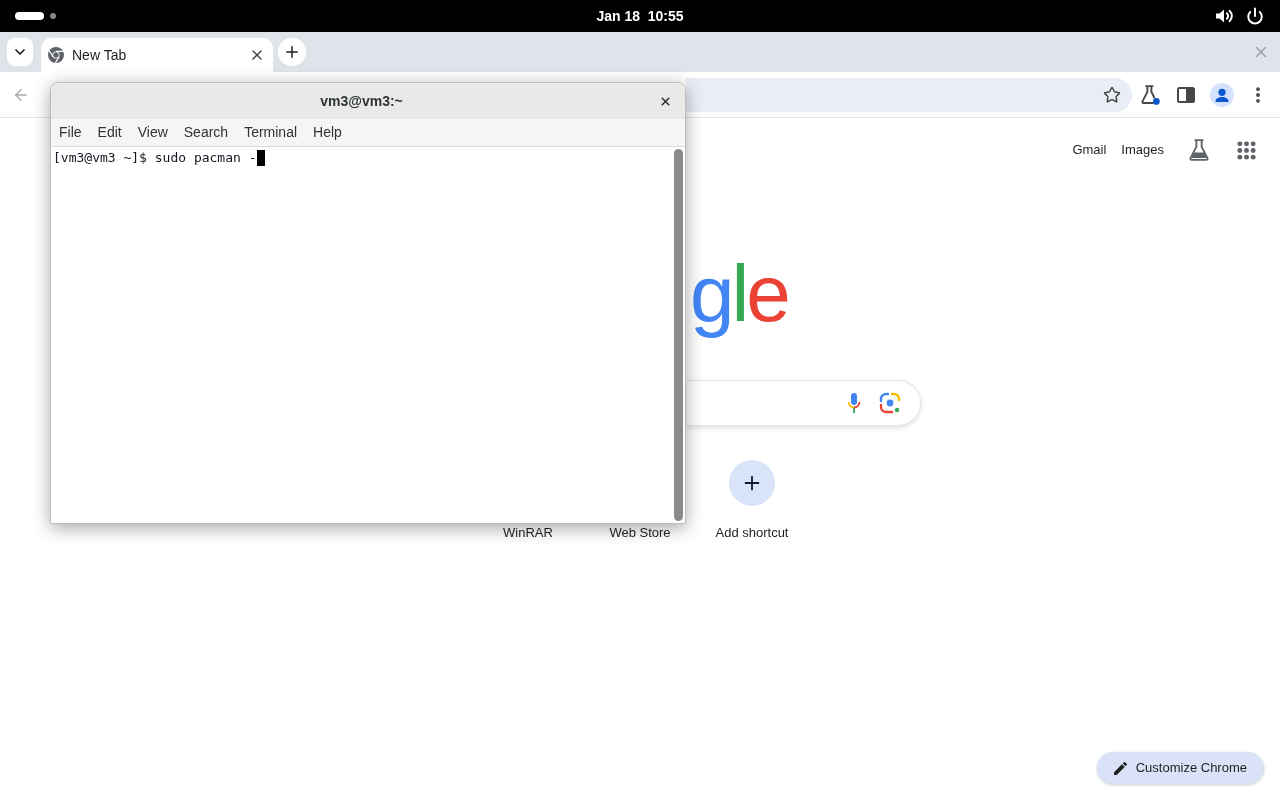 This screenshot has height=800, width=1280. Describe the element at coordinates (1246, 150) in the screenshot. I see `apps-grid-icon` at that location.